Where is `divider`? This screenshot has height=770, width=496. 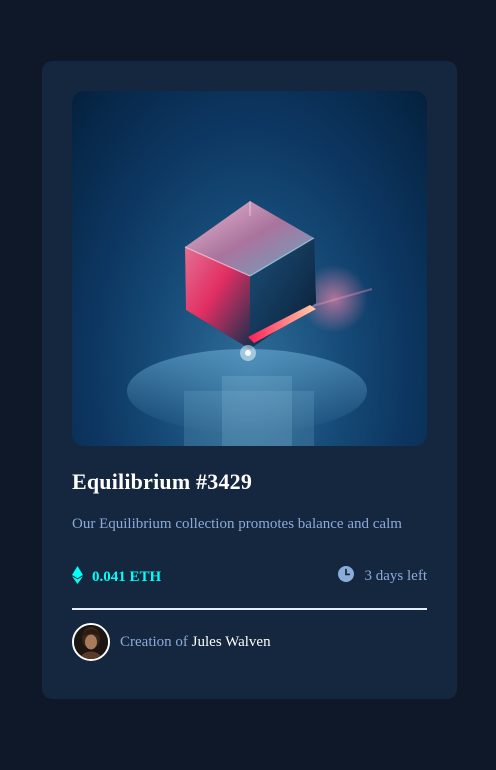
divider is located at coordinates (249, 609).